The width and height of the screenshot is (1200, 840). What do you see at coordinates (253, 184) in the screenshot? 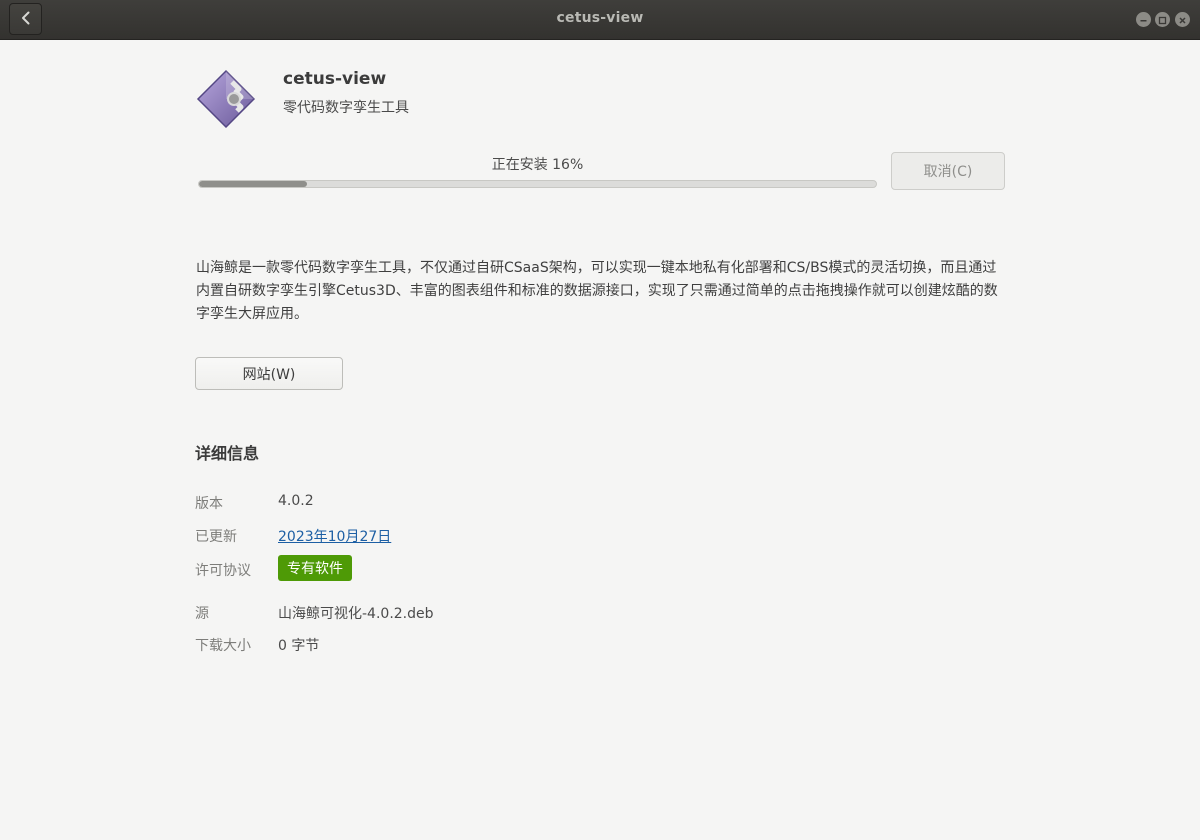
I see `install-progress-fill` at bounding box center [253, 184].